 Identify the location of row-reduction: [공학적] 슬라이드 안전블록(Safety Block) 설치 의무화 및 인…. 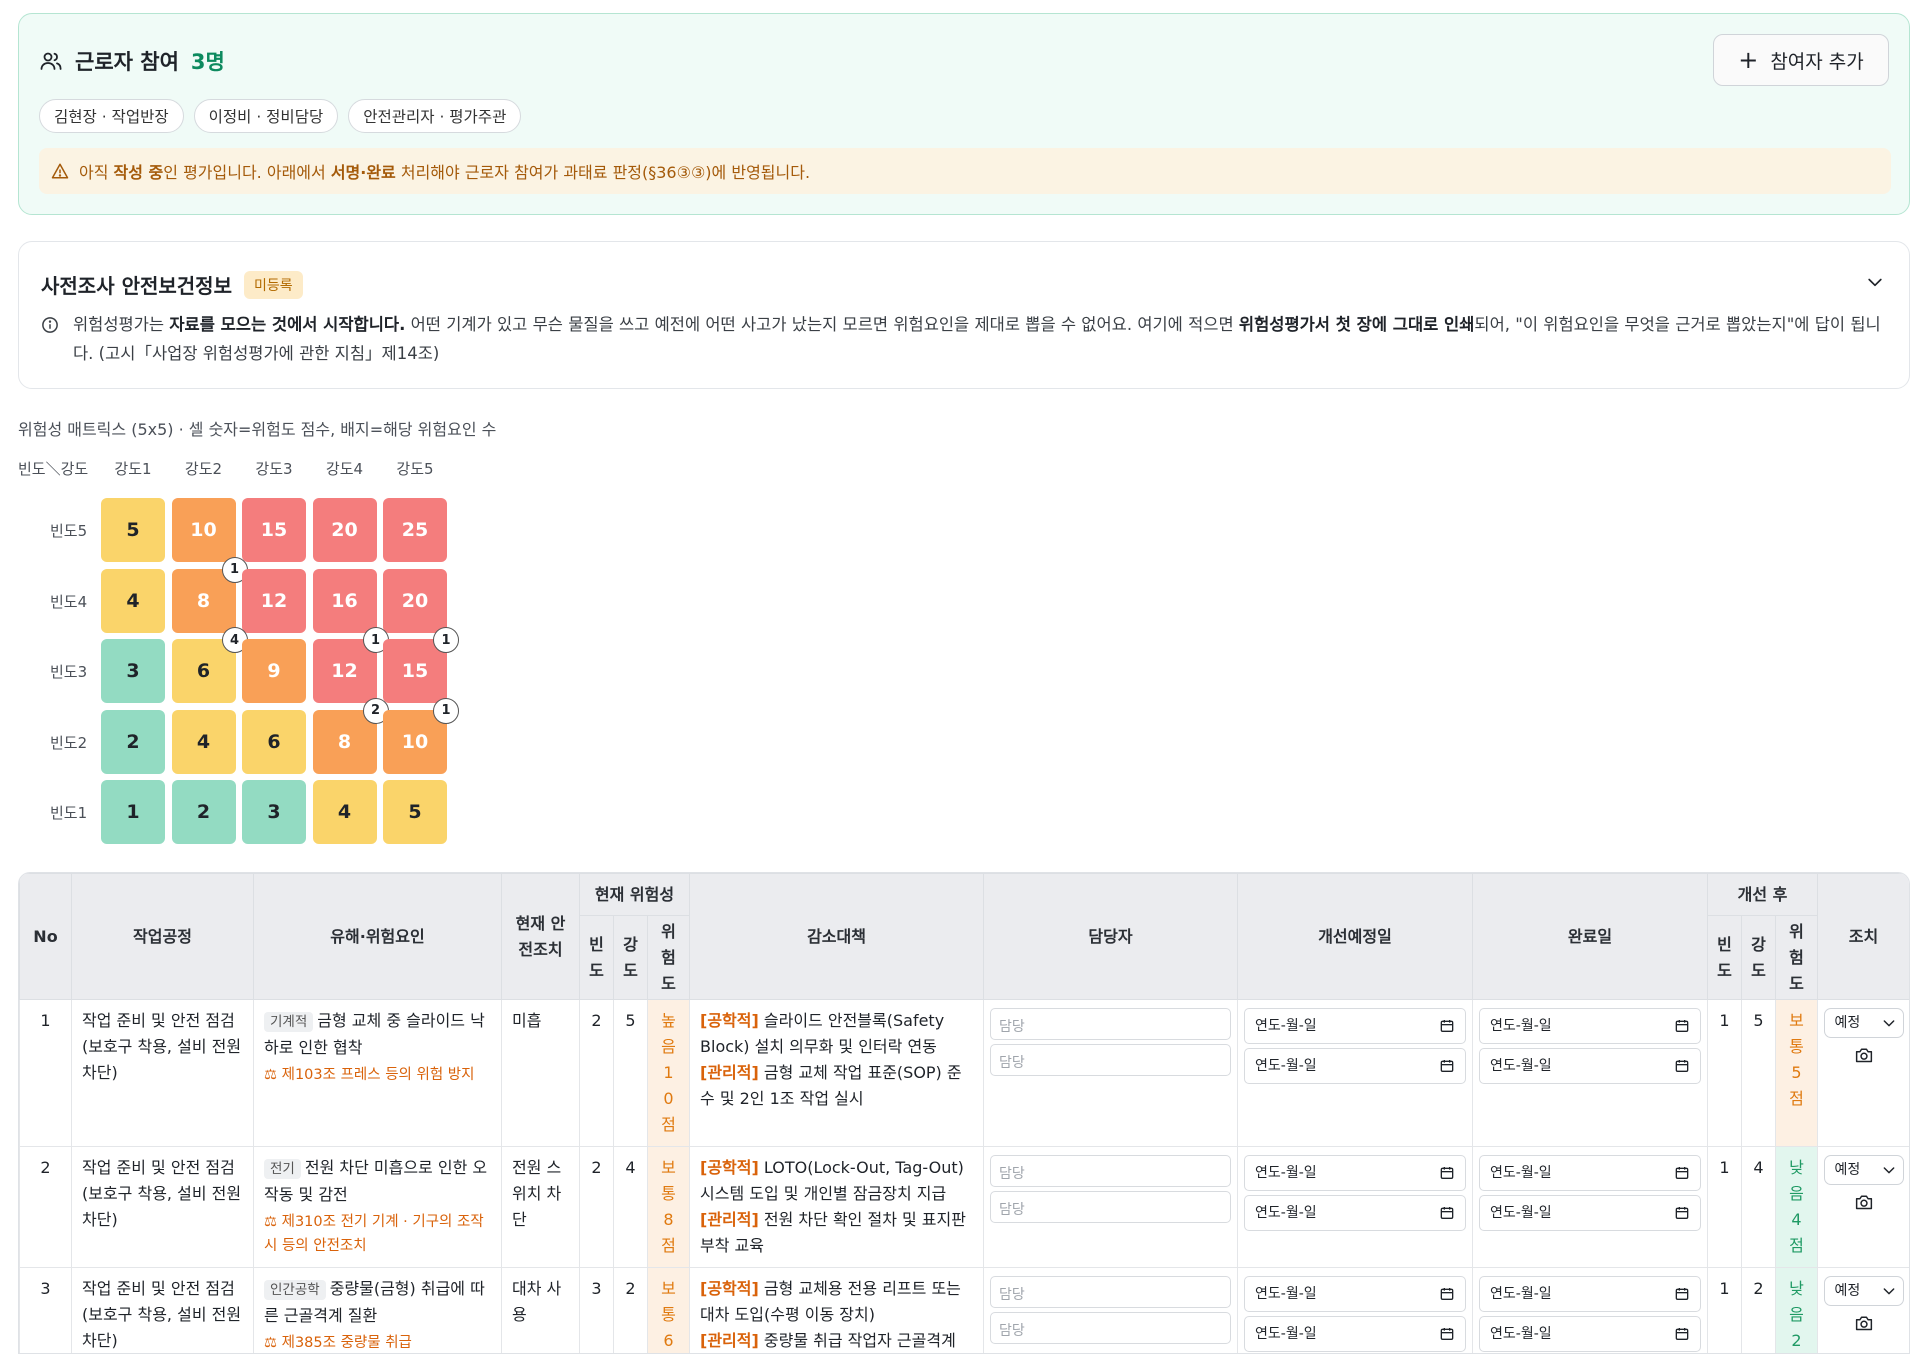
(837, 1073).